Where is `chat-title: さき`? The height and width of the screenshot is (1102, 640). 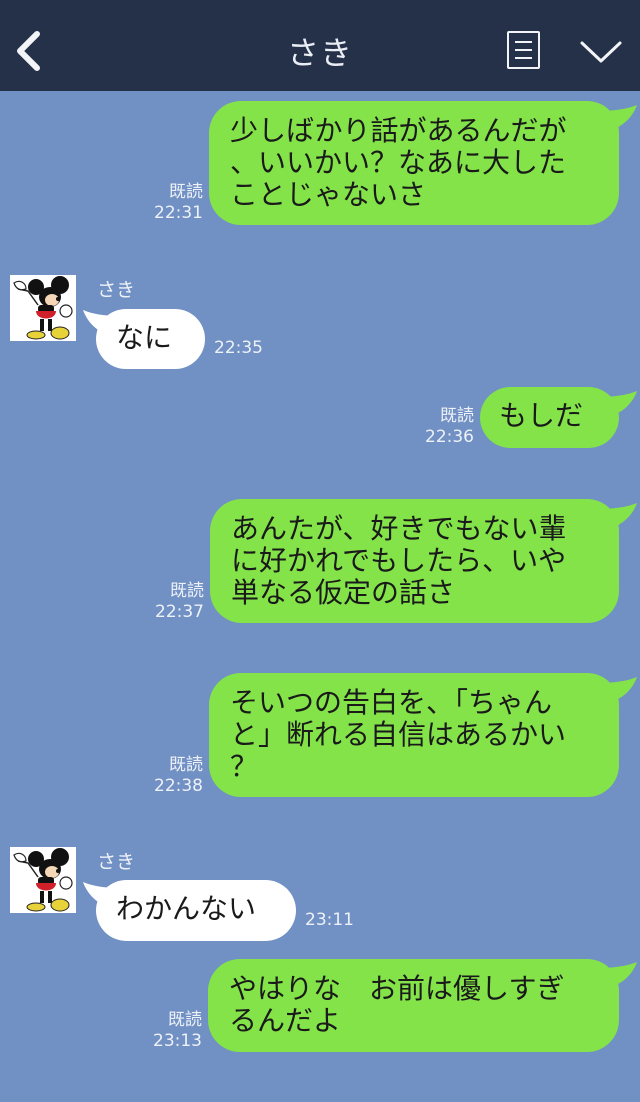 chat-title: さき is located at coordinates (319, 53).